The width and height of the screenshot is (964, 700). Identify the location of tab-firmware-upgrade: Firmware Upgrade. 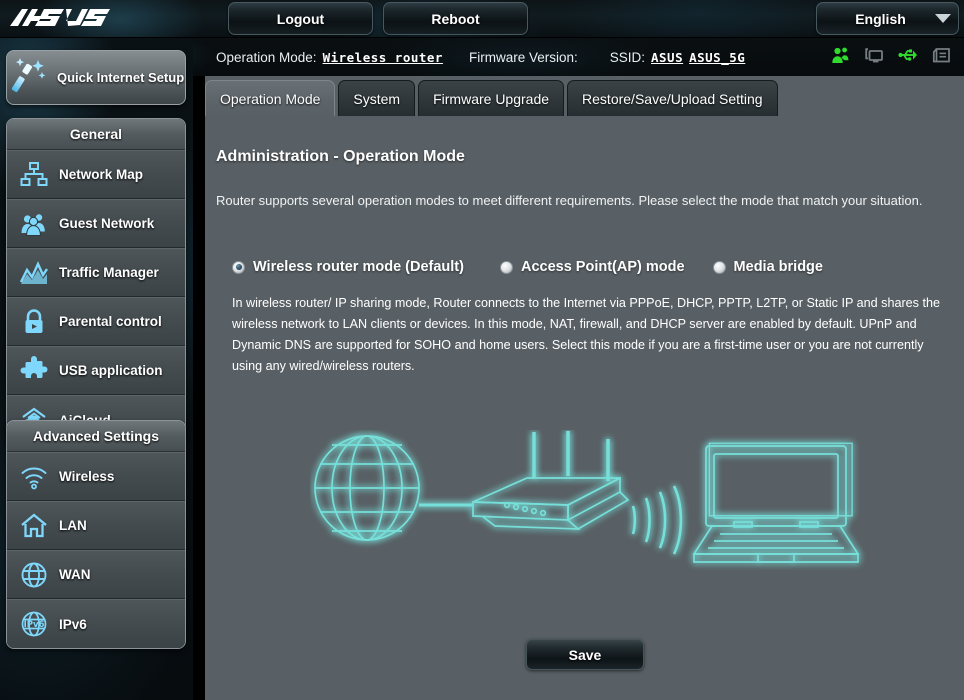
(491, 98).